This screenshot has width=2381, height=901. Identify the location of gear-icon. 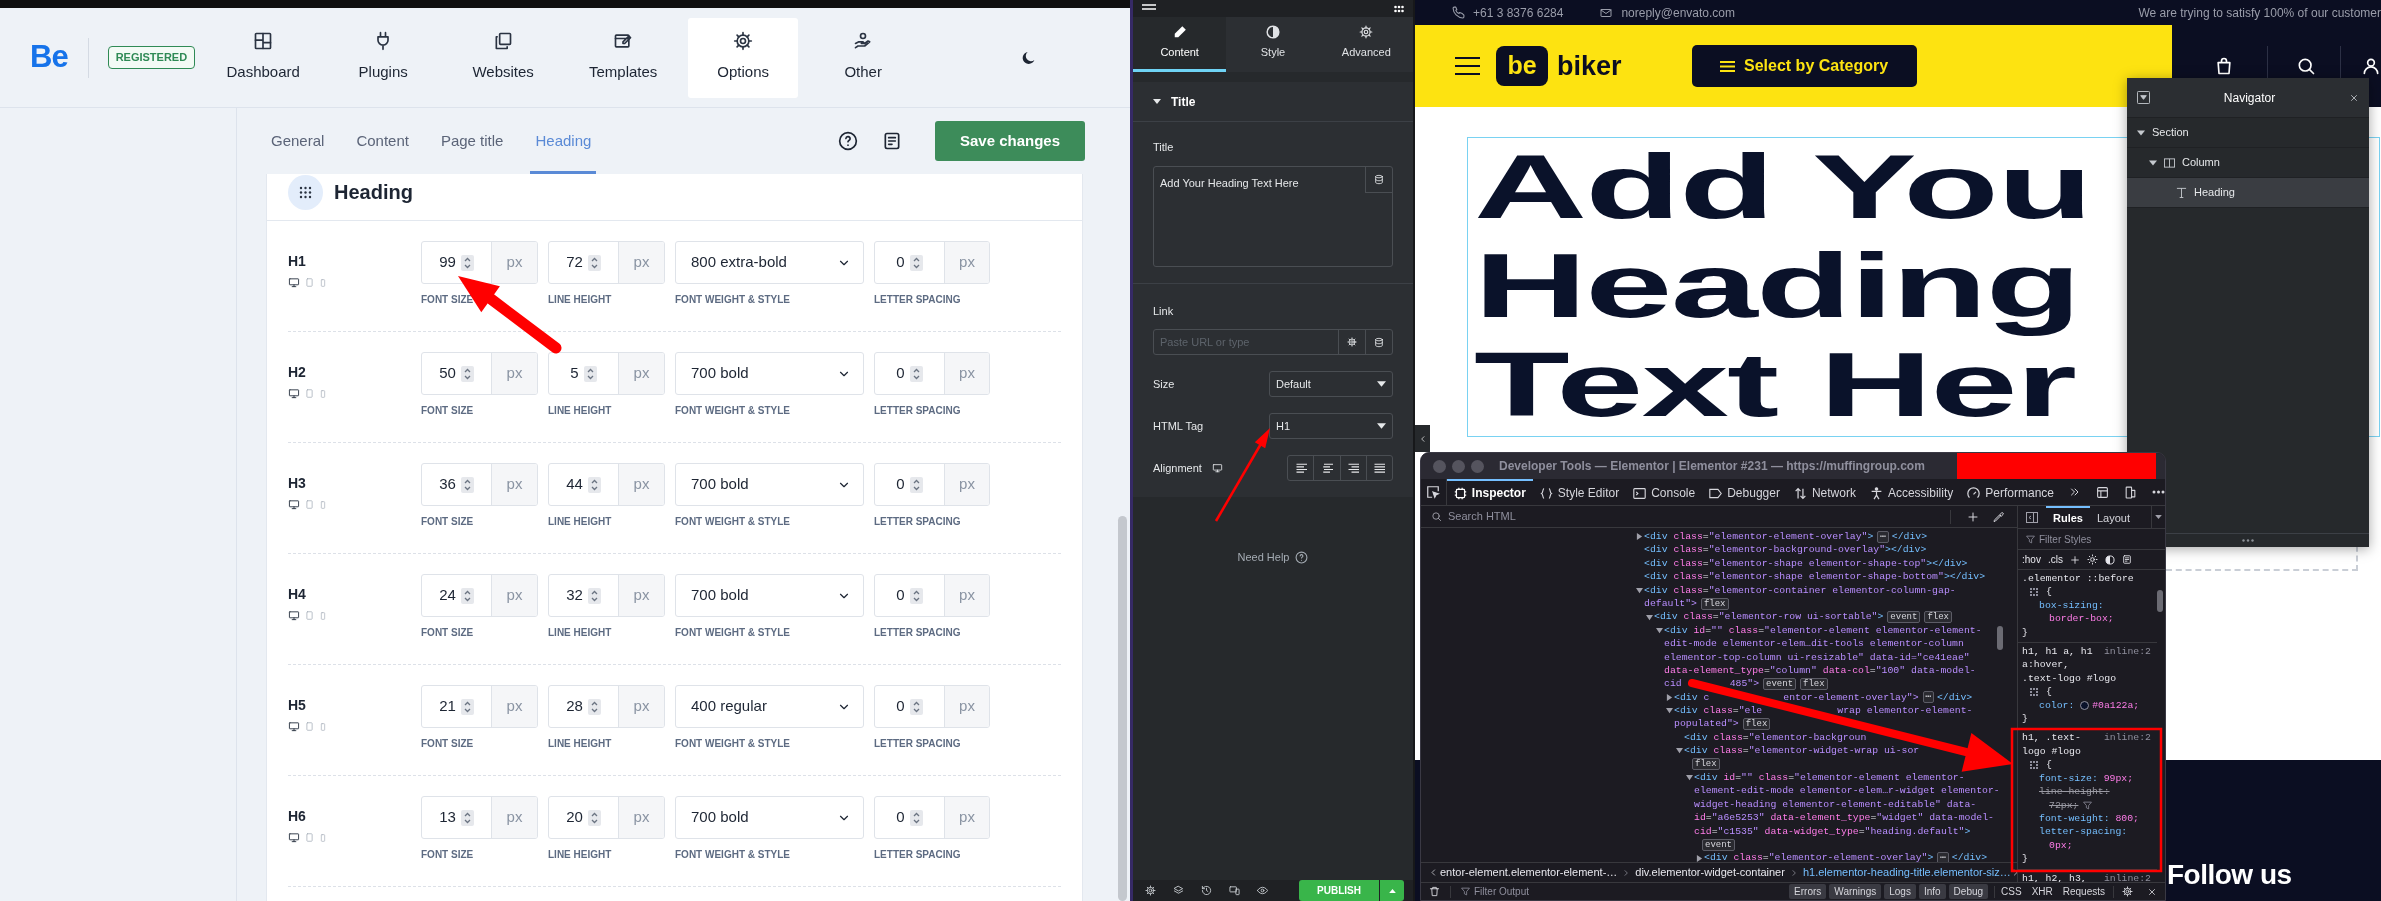
(2127, 891).